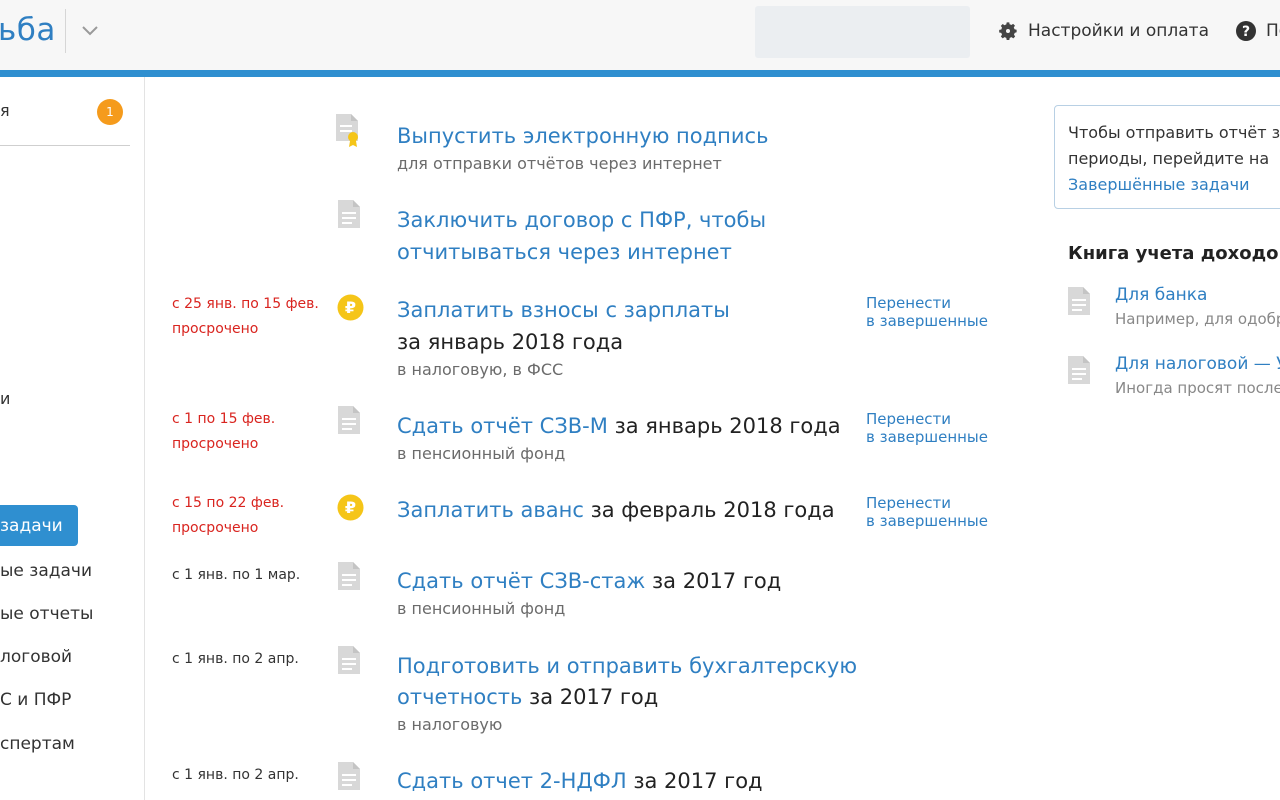  I want to click on account-name-field, so click(862, 32).